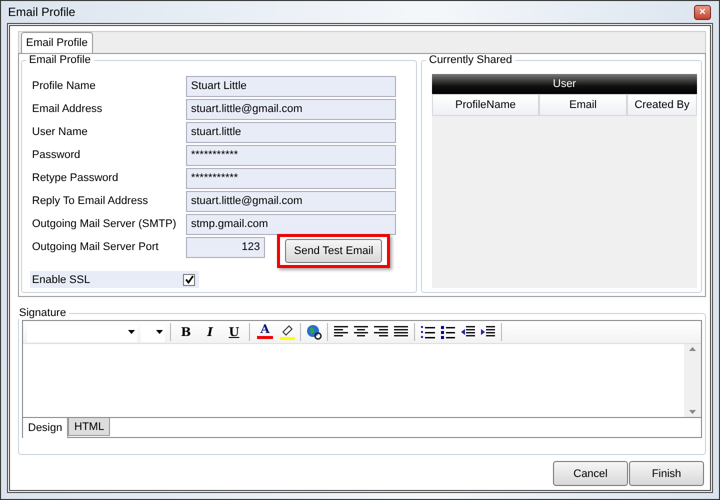 Image resolution: width=720 pixels, height=500 pixels. What do you see at coordinates (287, 332) in the screenshot?
I see `highlighter-icon` at bounding box center [287, 332].